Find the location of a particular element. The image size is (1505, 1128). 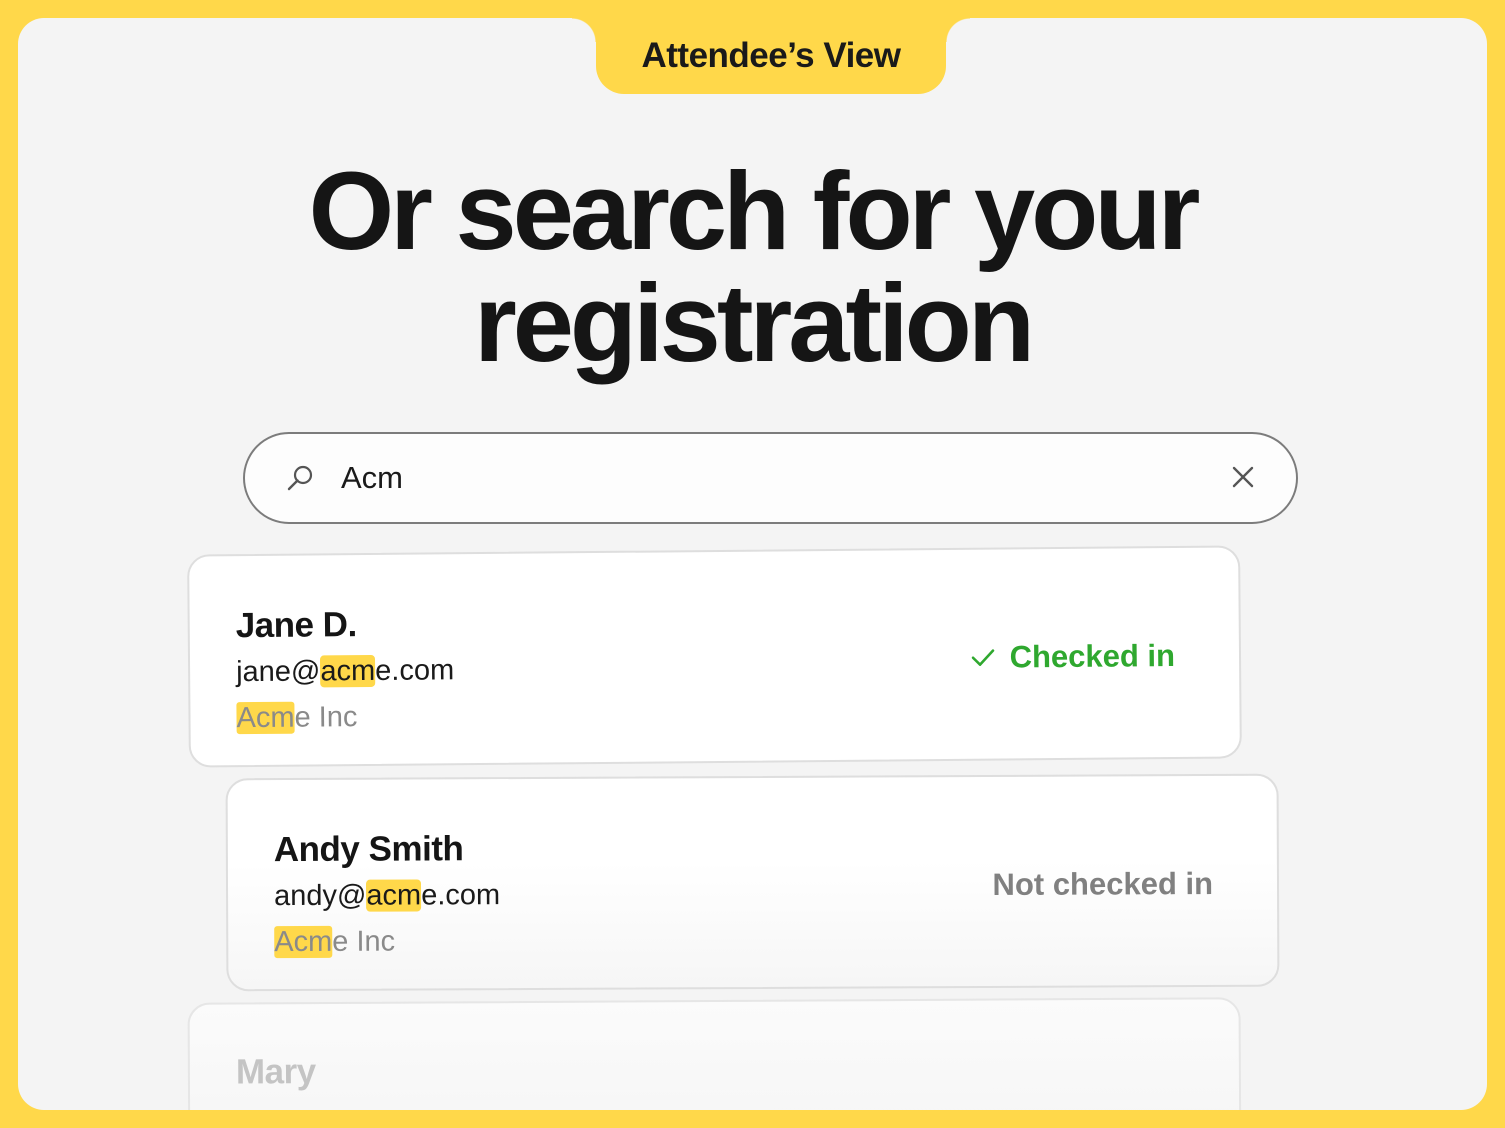

attendee-name: Mary is located at coordinates (275, 1072).